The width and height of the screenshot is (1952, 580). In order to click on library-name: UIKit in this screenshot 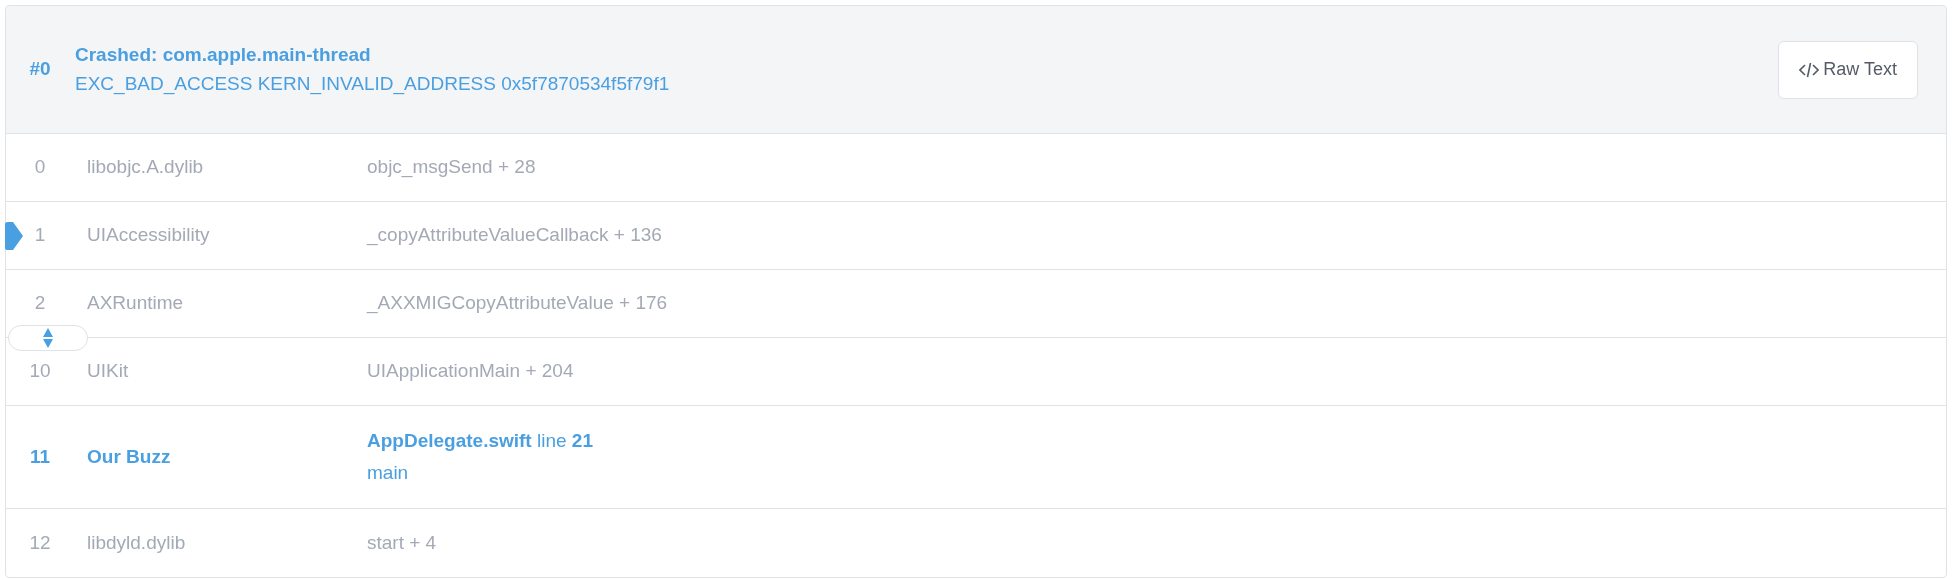, I will do `click(108, 371)`.